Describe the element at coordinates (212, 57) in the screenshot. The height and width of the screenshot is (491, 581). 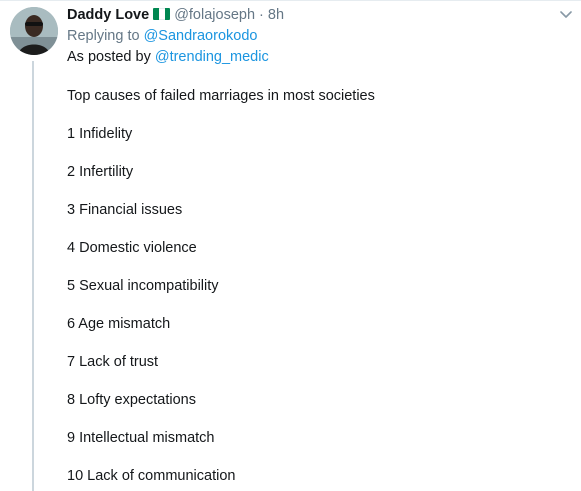
I see `posted-by-link: @trending_medic` at that location.